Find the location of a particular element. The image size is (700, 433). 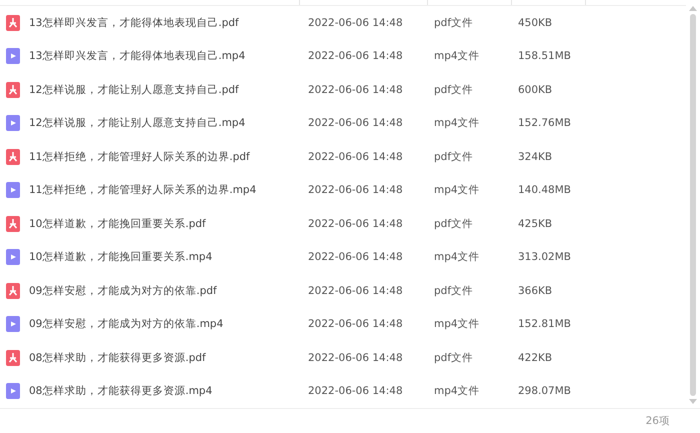

scroll-up-icon is located at coordinates (693, 8).